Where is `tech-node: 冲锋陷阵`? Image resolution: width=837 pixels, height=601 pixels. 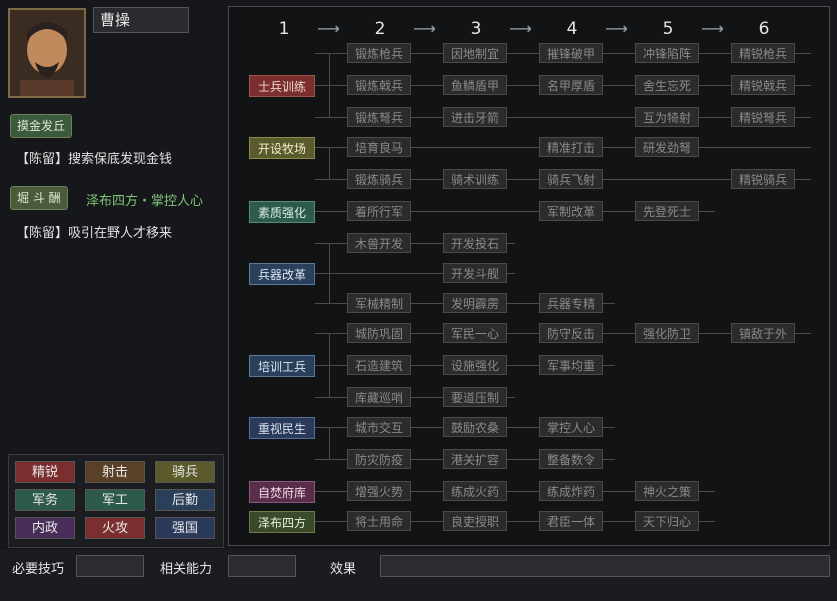 tech-node: 冲锋陷阵 is located at coordinates (667, 53).